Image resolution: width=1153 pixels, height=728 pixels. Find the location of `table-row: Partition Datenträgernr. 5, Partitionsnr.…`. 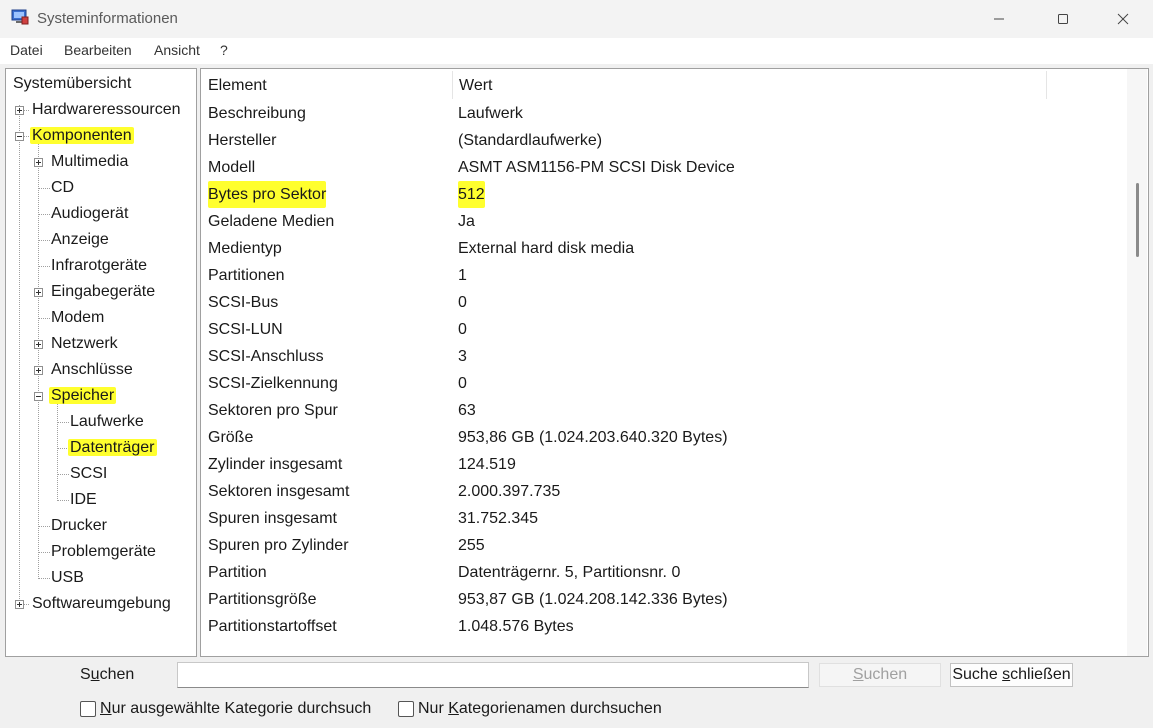

table-row: Partition Datenträgernr. 5, Partitionsnr.… is located at coordinates (663, 572).